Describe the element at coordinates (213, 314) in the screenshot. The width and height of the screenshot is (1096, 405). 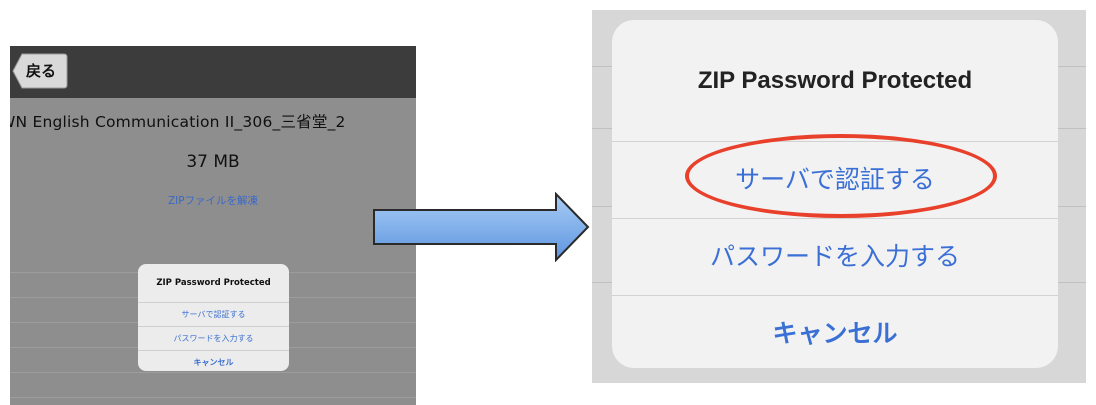
I see `server-auth-button: サーバで認証する` at that location.